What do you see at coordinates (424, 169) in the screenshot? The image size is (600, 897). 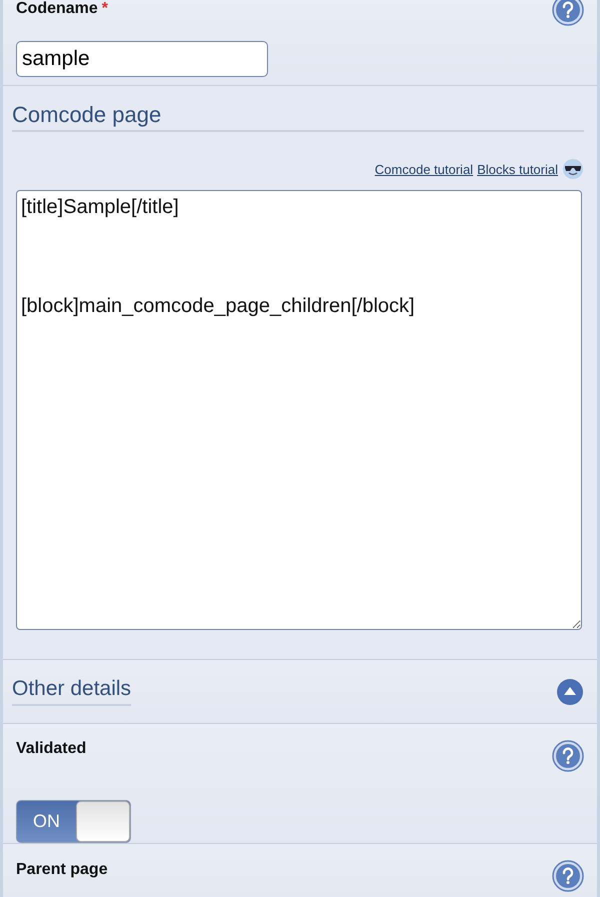 I see `tutorial-link: Comcode tutorial` at bounding box center [424, 169].